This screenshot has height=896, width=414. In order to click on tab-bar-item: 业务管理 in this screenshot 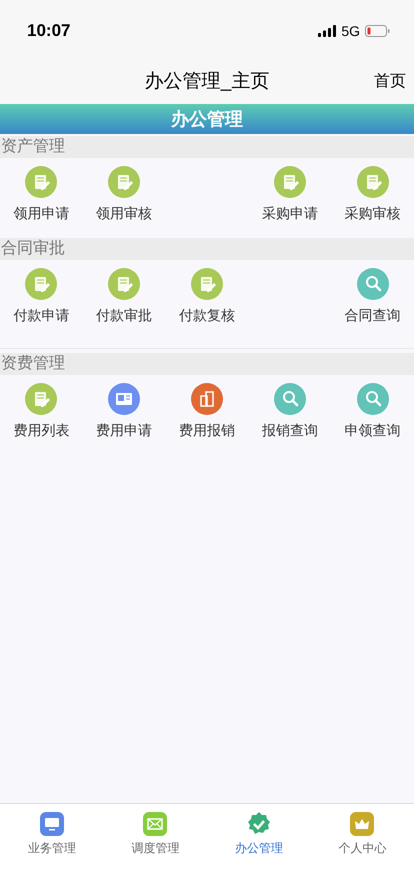, I will do `click(52, 834)`.